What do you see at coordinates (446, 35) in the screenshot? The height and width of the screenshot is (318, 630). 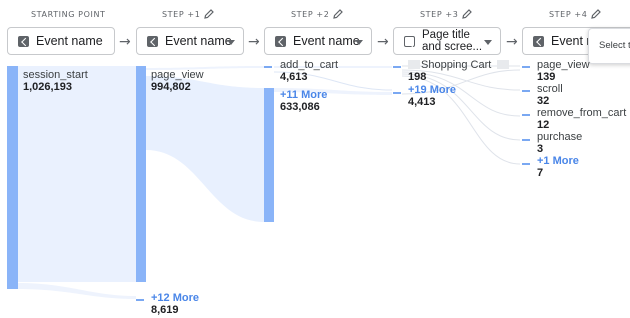 I see `chip-label-line-1: Page title` at bounding box center [446, 35].